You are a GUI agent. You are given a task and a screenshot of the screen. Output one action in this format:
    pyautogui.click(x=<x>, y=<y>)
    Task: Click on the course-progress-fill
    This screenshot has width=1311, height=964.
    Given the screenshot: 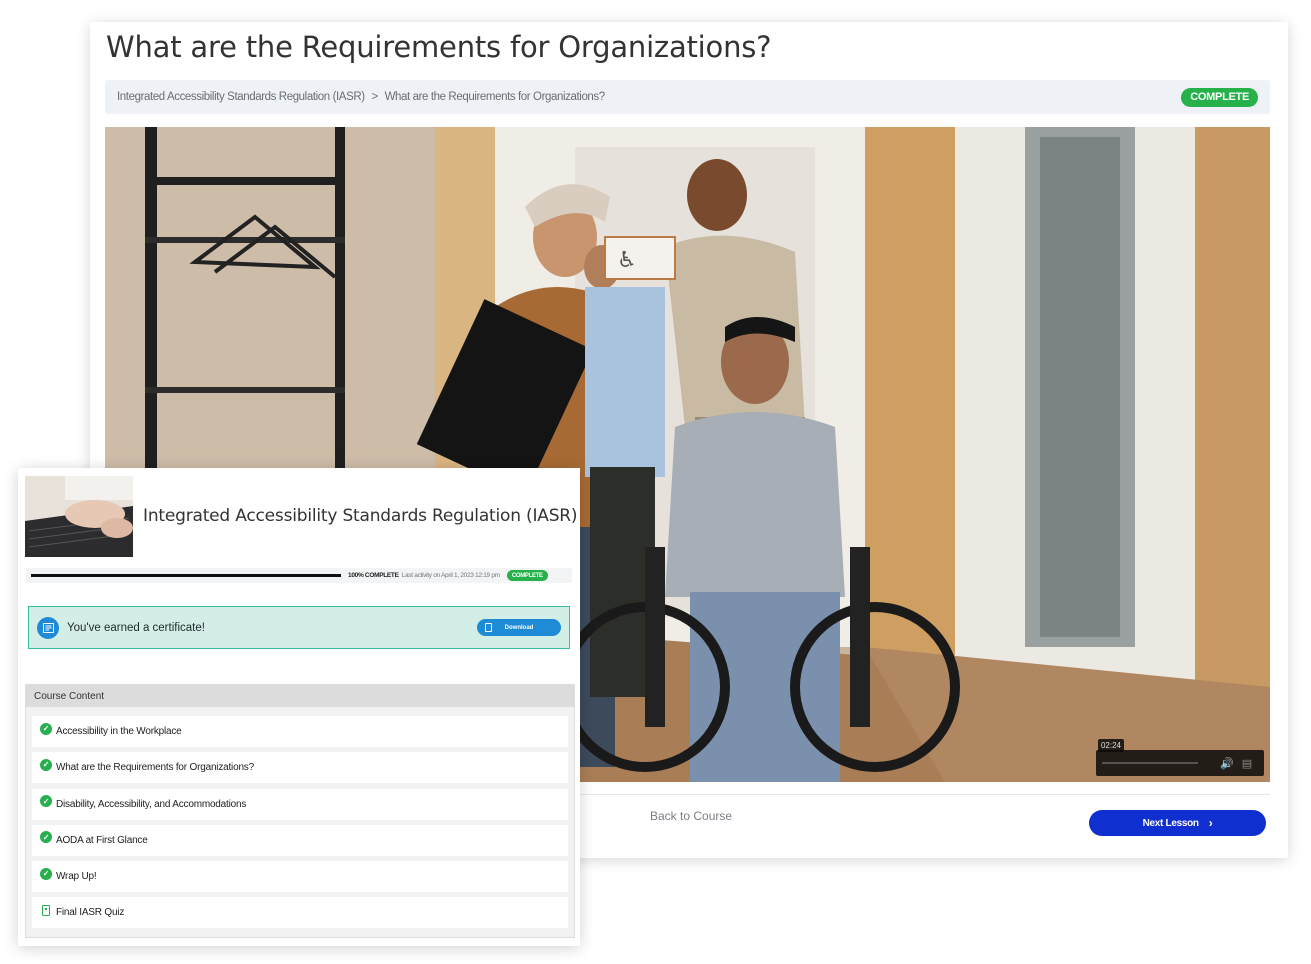 What is the action you would take?
    pyautogui.click(x=186, y=575)
    